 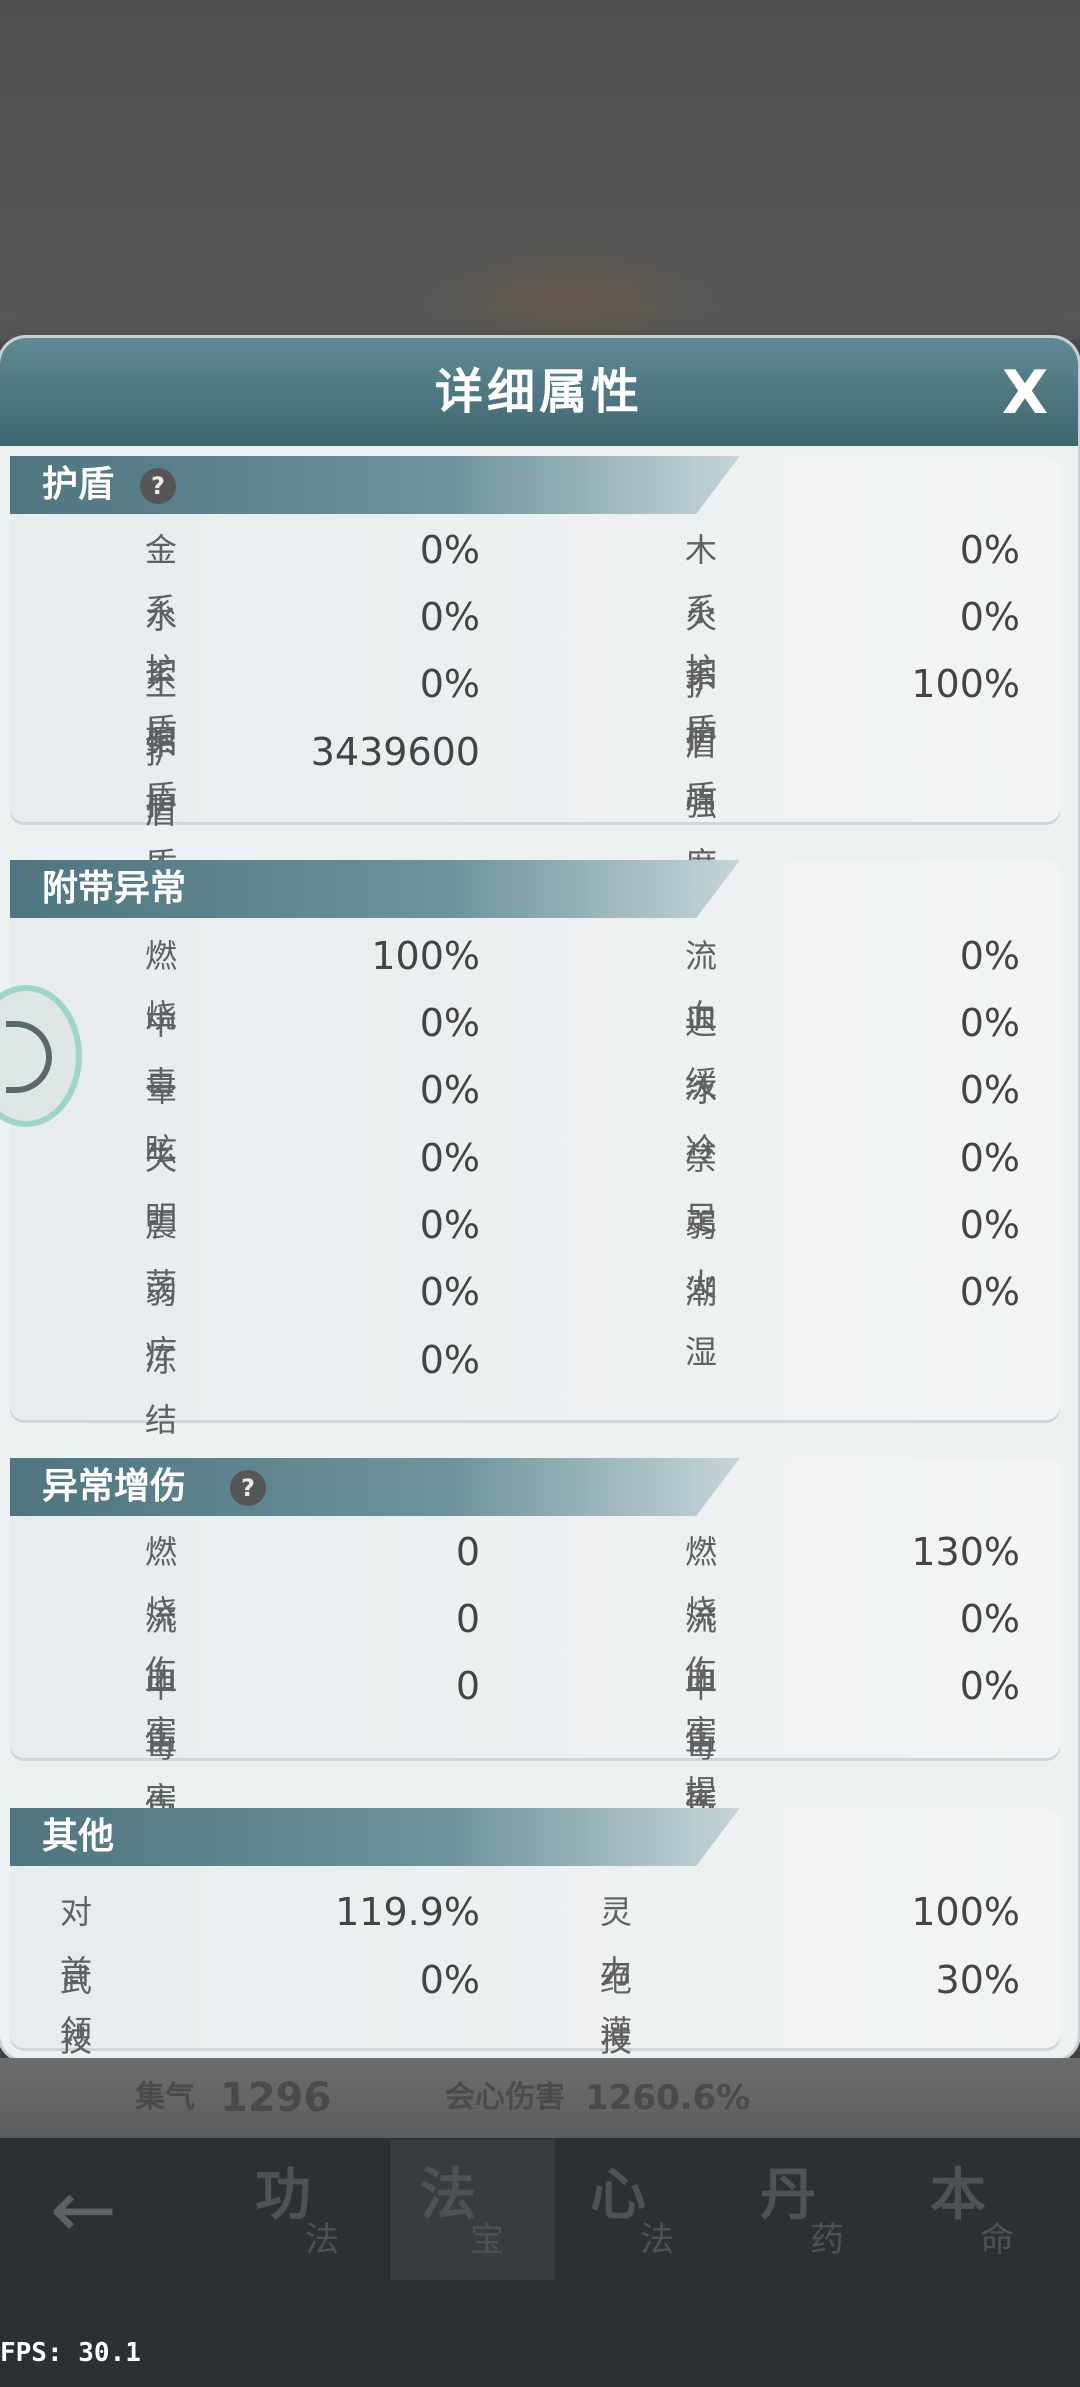 What do you see at coordinates (29, 1057) in the screenshot?
I see `eye-icon` at bounding box center [29, 1057].